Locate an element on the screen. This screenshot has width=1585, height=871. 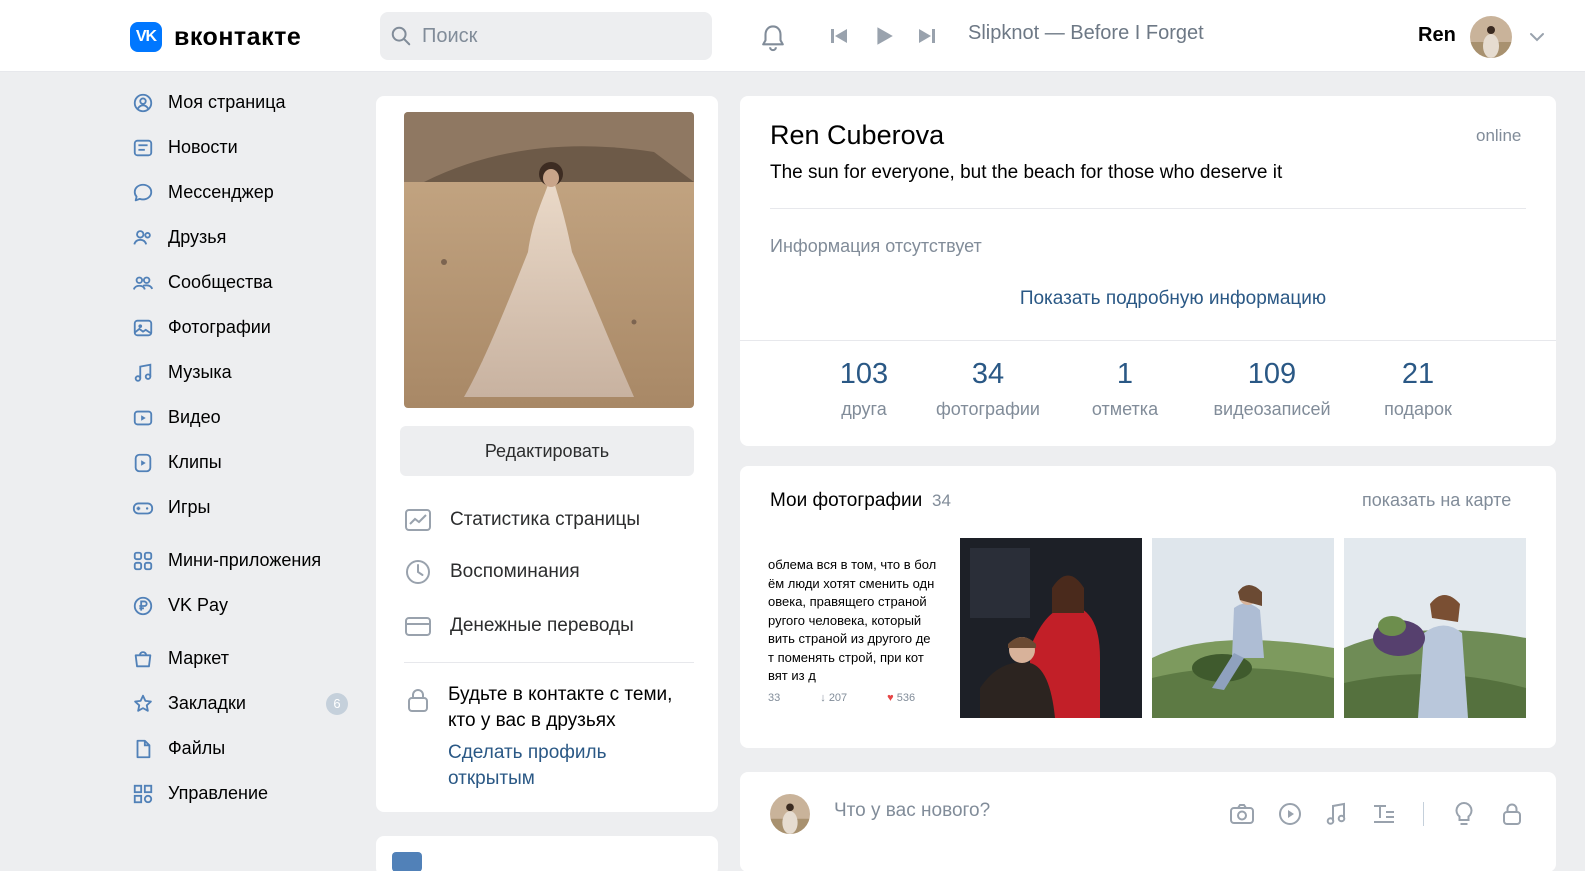
nav-item-music: Музыка is located at coordinates (247, 372).